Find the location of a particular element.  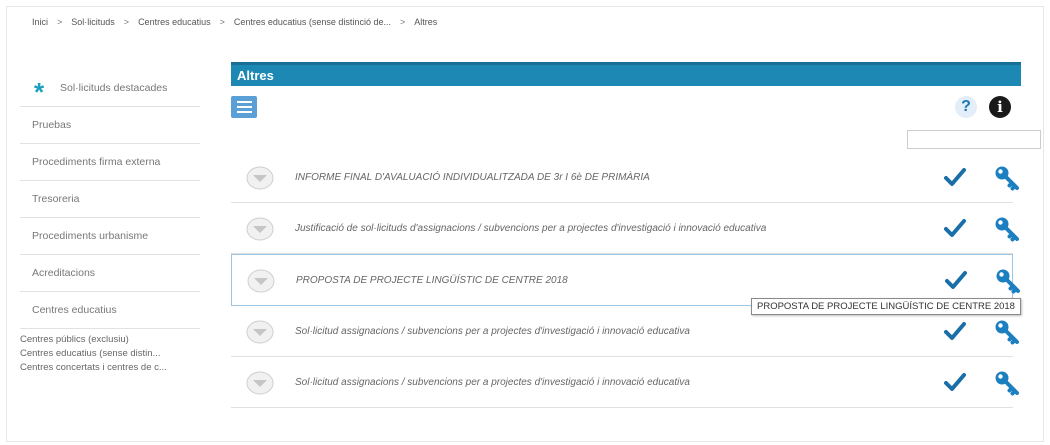

toolbar: ? i is located at coordinates (626, 107).